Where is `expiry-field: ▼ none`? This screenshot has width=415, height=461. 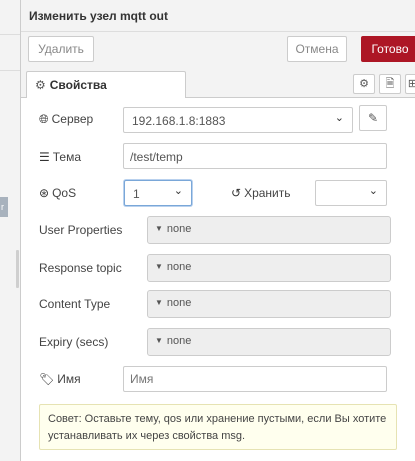
expiry-field: ▼ none is located at coordinates (269, 342).